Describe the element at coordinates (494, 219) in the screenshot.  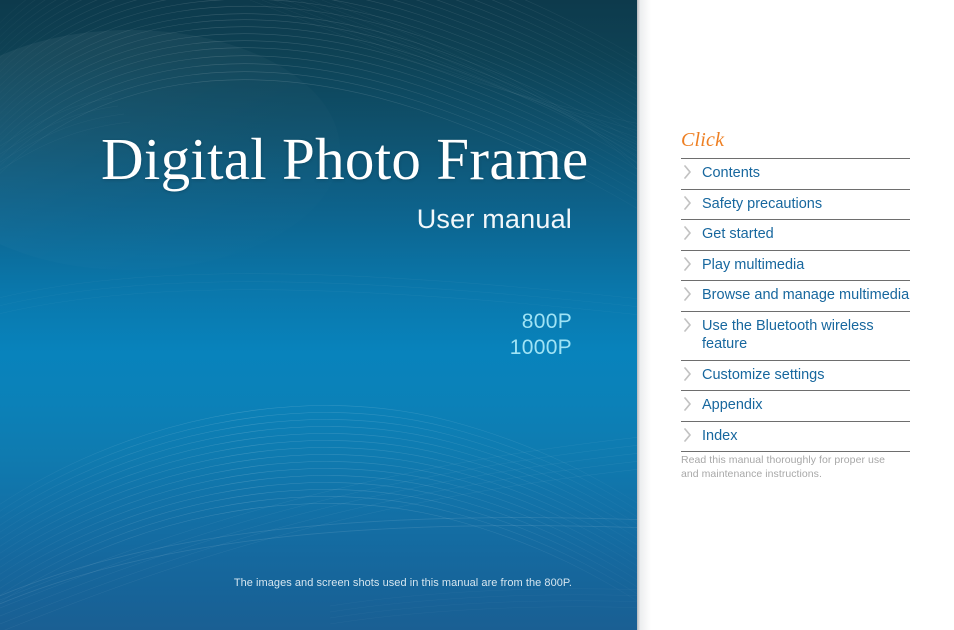
I see `page-subtitle: User manual` at that location.